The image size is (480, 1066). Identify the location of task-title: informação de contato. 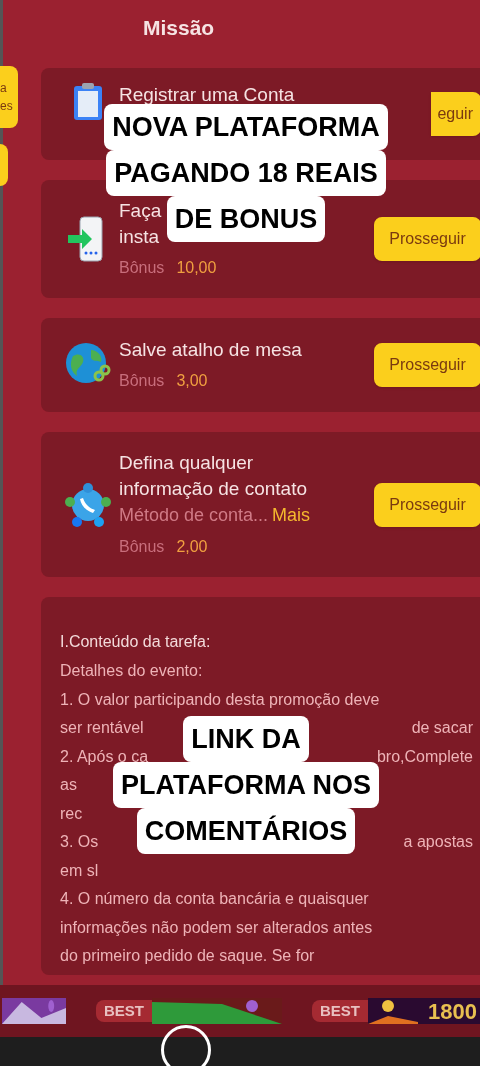
(213, 489).